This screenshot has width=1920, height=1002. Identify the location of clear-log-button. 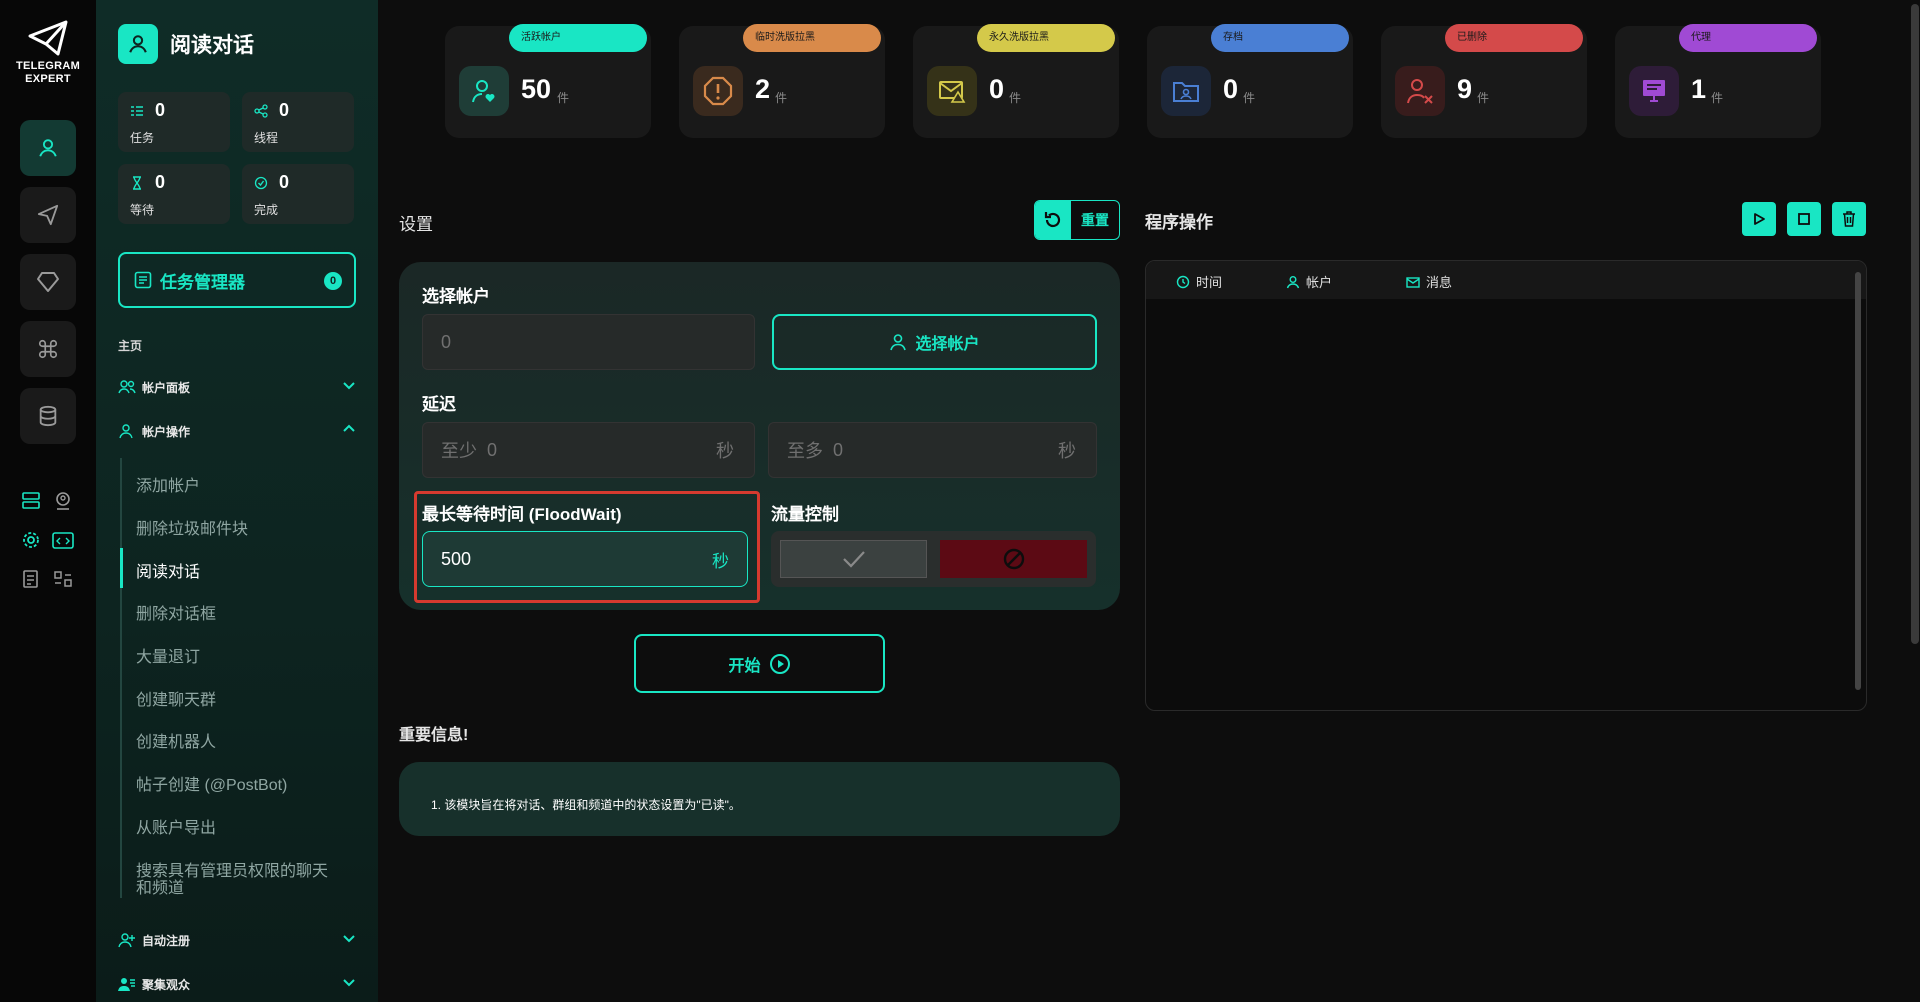
(1849, 219).